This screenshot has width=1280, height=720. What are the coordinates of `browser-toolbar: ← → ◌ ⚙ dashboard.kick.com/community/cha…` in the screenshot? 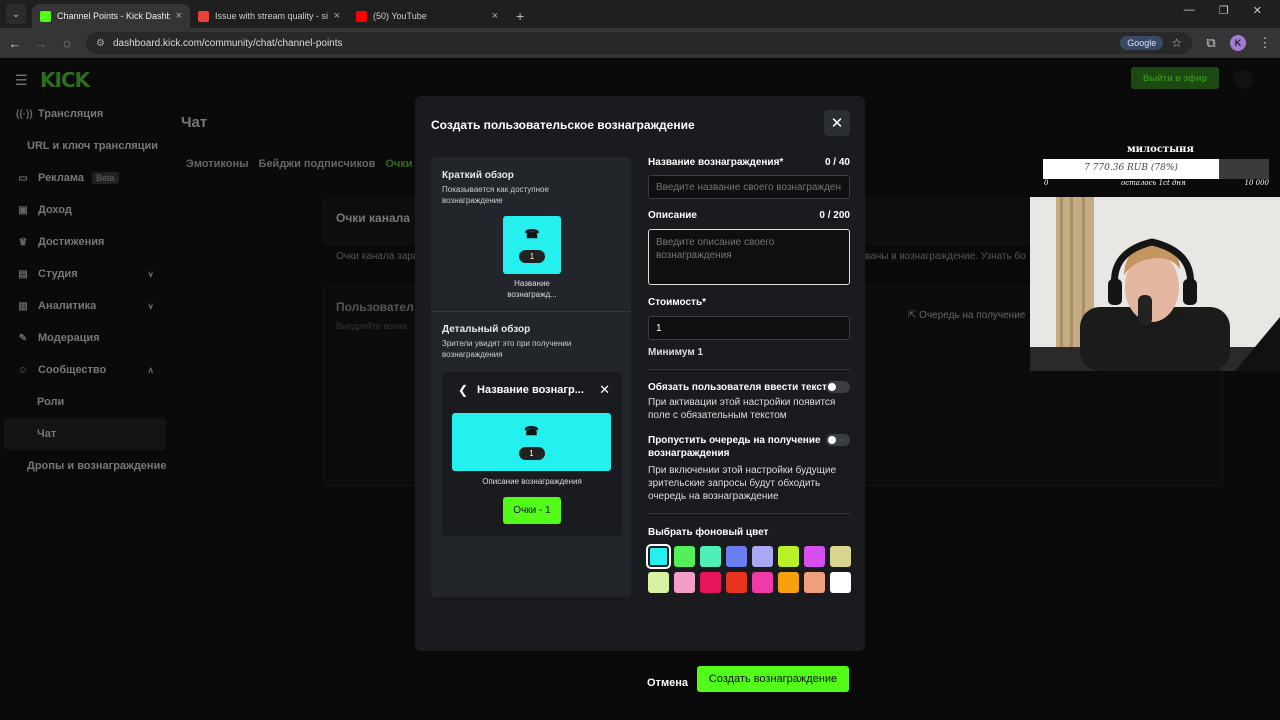 It's located at (640, 43).